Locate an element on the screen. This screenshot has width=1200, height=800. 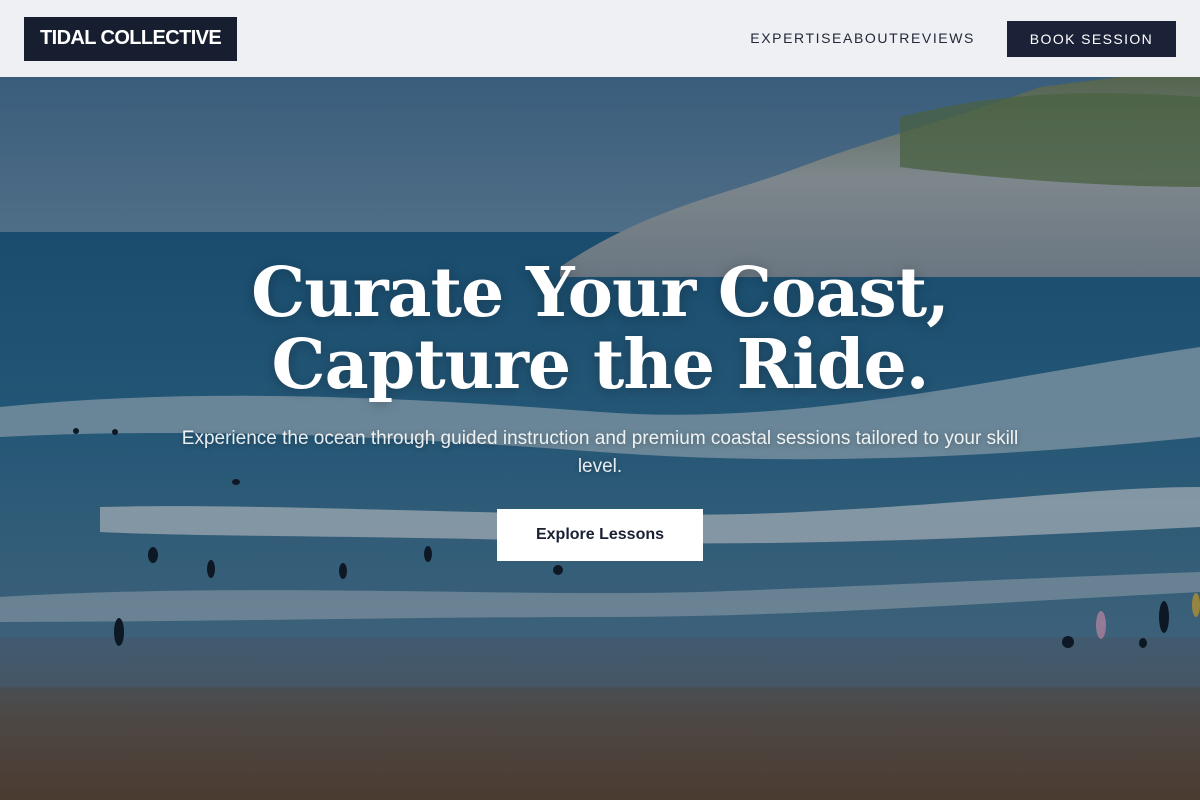
nav-link-about: ABOUT is located at coordinates (871, 38).